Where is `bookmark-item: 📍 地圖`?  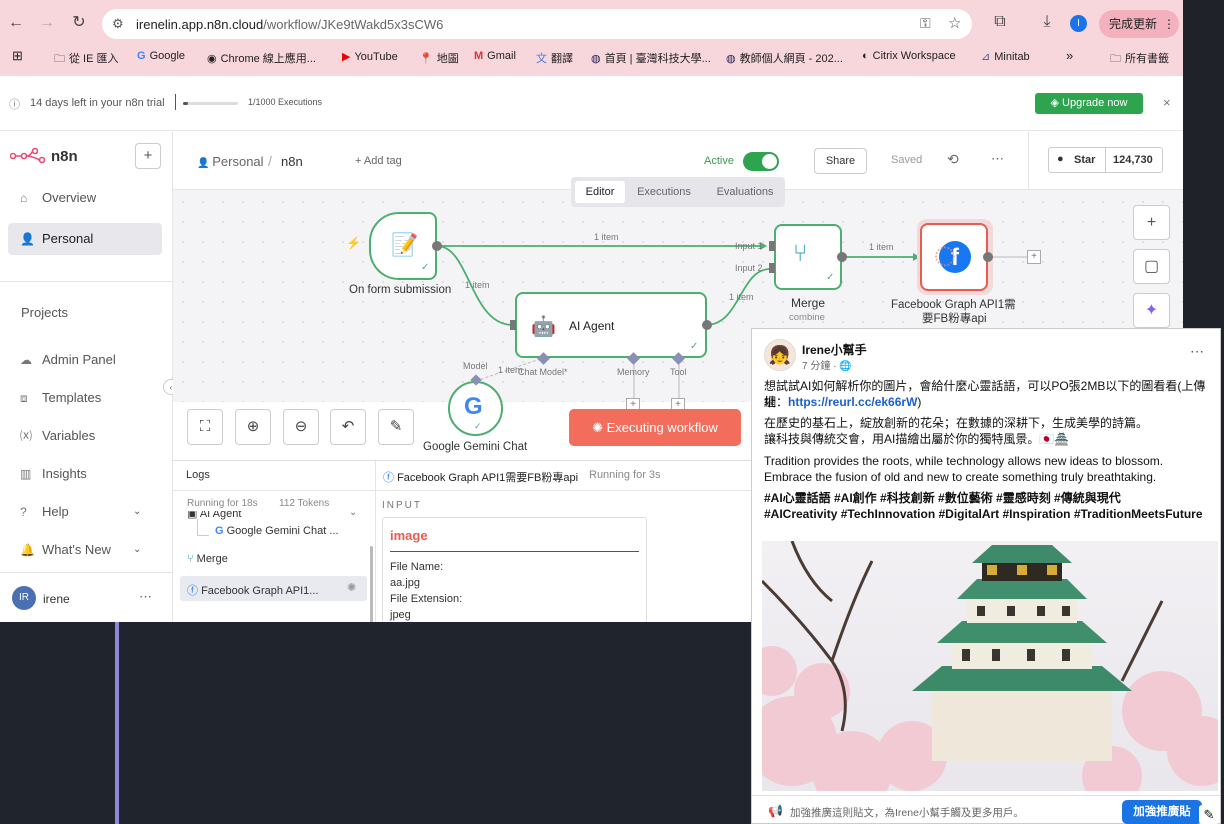
bookmark-item: 📍 地圖 is located at coordinates (439, 58).